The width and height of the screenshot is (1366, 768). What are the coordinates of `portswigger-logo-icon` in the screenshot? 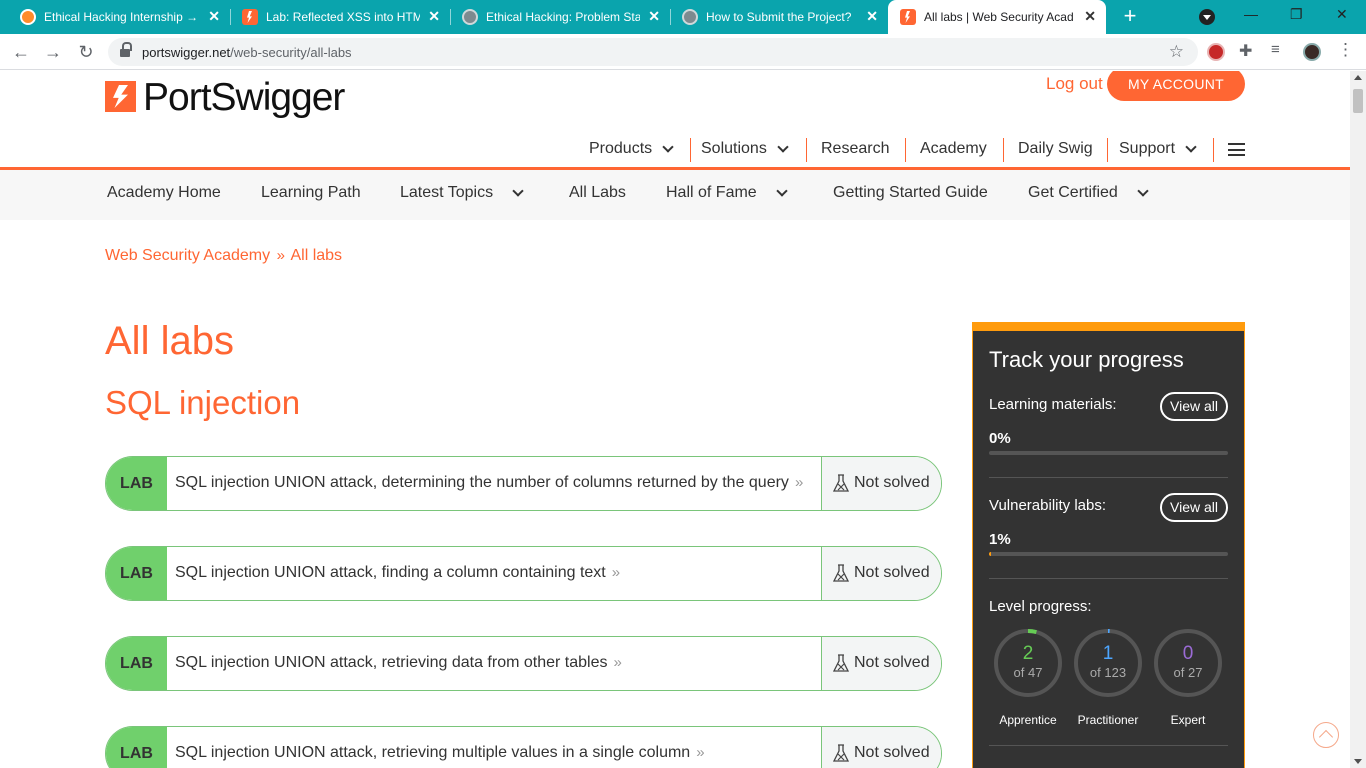 It's located at (120, 96).